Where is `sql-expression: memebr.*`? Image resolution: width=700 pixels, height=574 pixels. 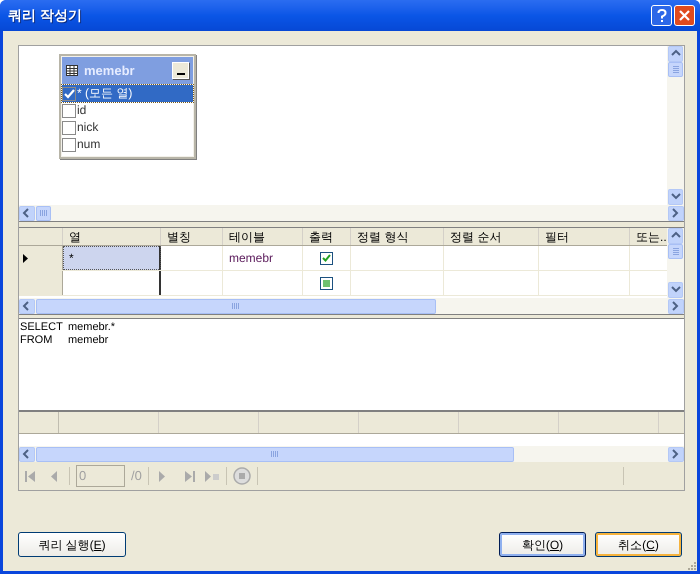 sql-expression: memebr.* is located at coordinates (92, 327).